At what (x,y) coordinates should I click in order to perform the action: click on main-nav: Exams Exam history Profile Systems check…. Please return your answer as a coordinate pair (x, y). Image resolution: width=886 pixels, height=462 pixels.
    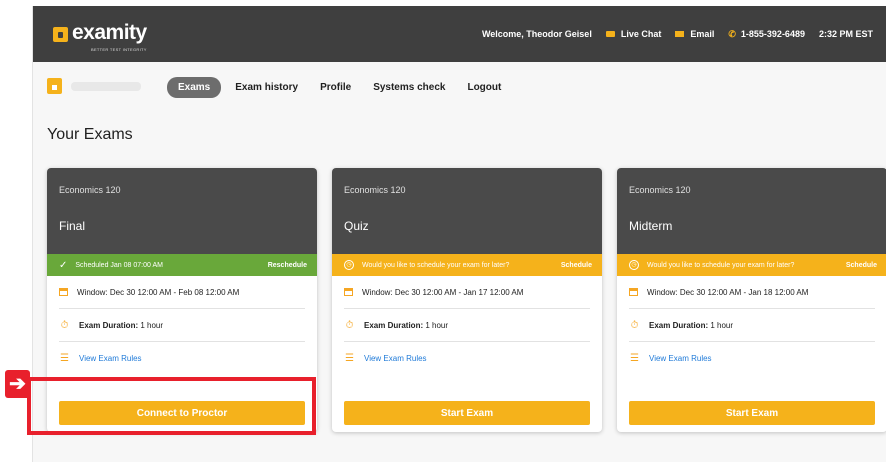
    Looking at the image, I should click on (459, 88).